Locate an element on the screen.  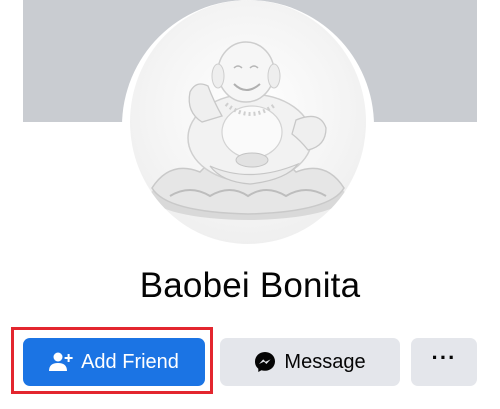
more-dots-icon: ··· is located at coordinates (444, 357).